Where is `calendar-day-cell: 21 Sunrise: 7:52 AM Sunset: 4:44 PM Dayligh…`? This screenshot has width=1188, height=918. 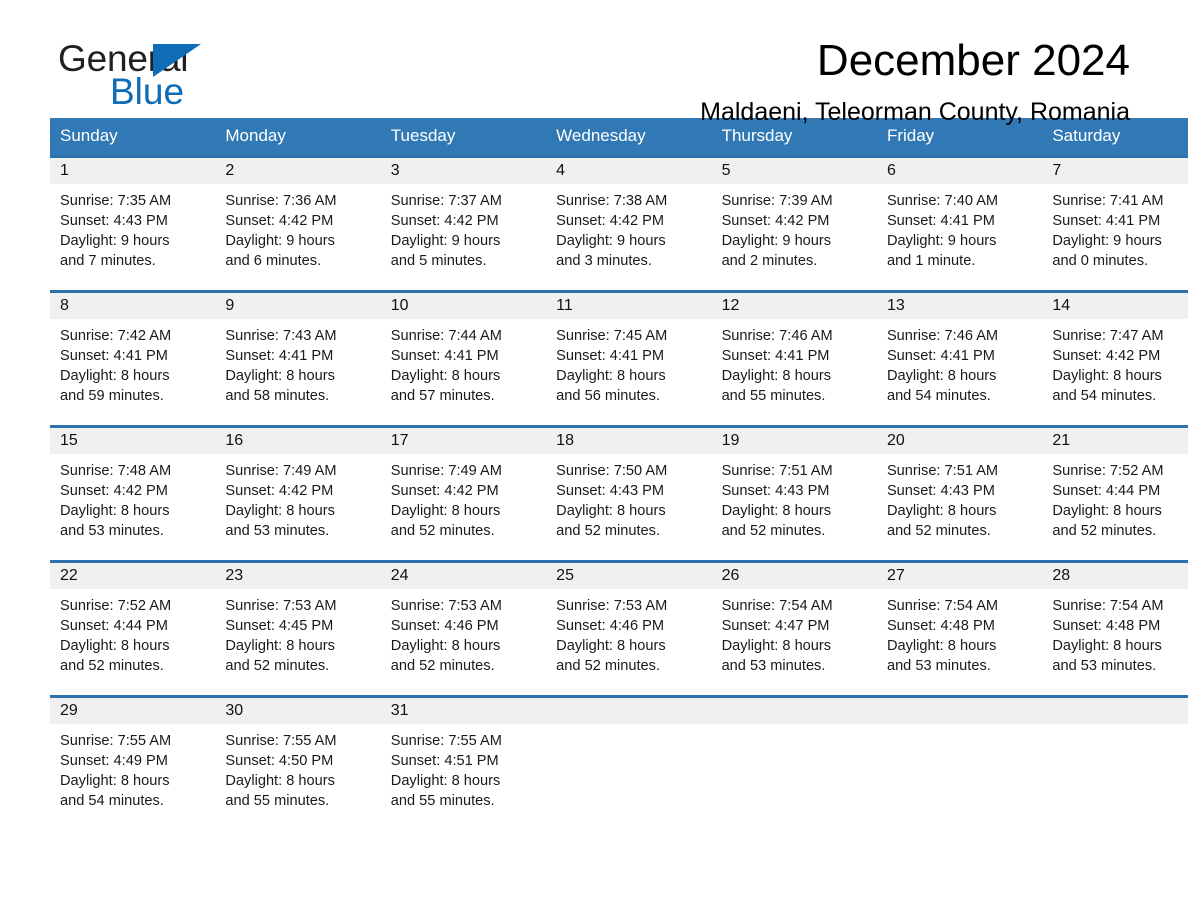 calendar-day-cell: 21 Sunrise: 7:52 AM Sunset: 4:44 PM Dayligh… is located at coordinates (1115, 493).